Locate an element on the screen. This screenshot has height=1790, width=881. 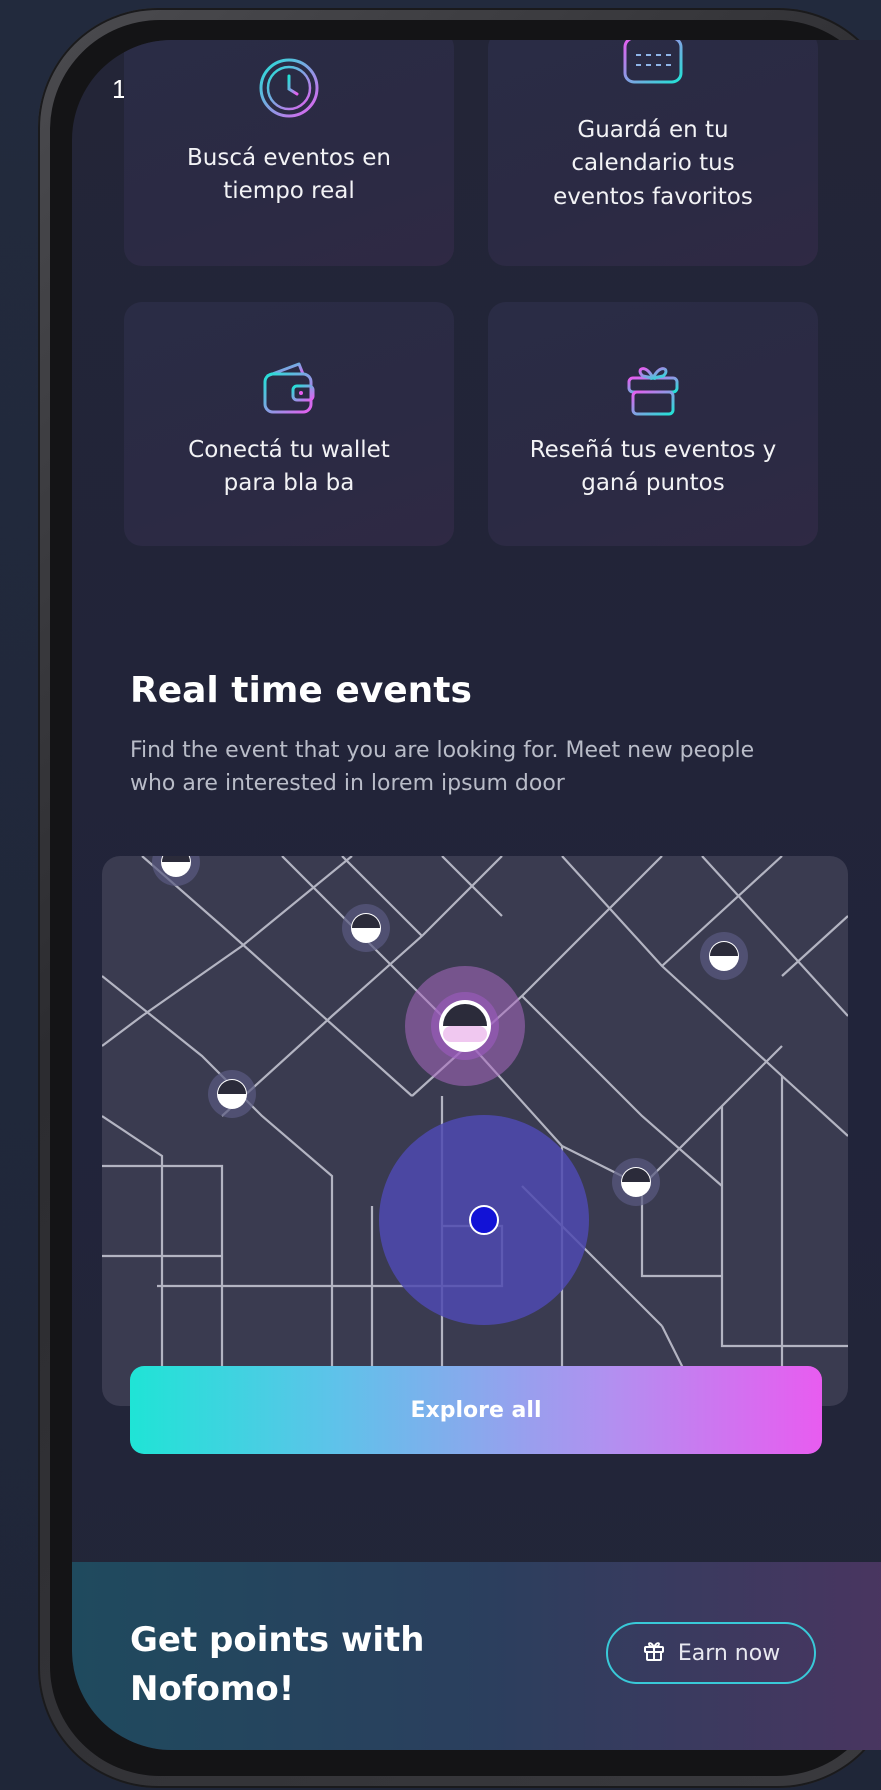
feature-card-wallet: Conectá tu wallet para bla ba is located at coordinates (289, 424).